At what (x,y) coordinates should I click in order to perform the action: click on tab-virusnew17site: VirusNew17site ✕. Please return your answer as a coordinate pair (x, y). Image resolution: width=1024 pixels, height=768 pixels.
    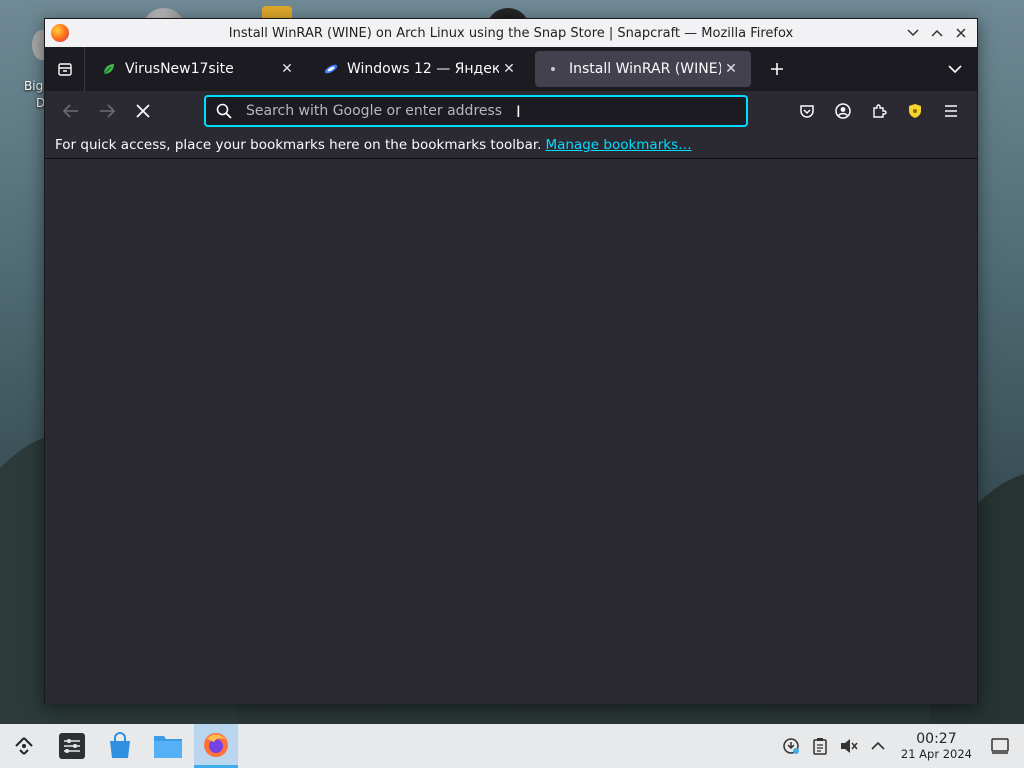
    Looking at the image, I should click on (199, 69).